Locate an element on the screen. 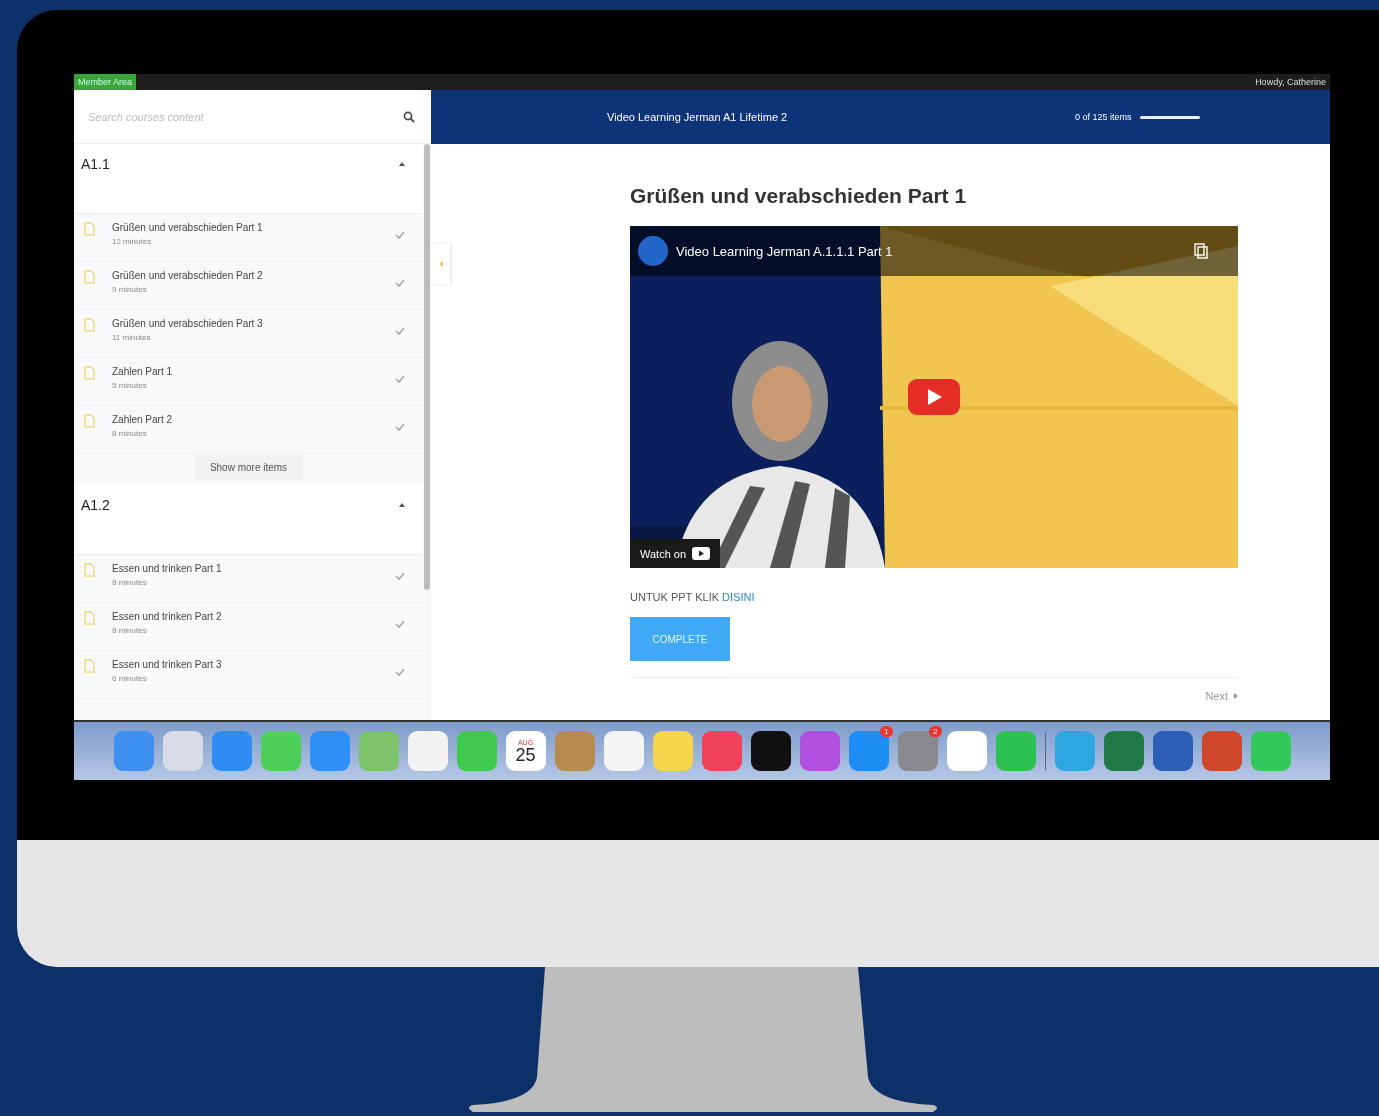  play-button is located at coordinates (934, 397).